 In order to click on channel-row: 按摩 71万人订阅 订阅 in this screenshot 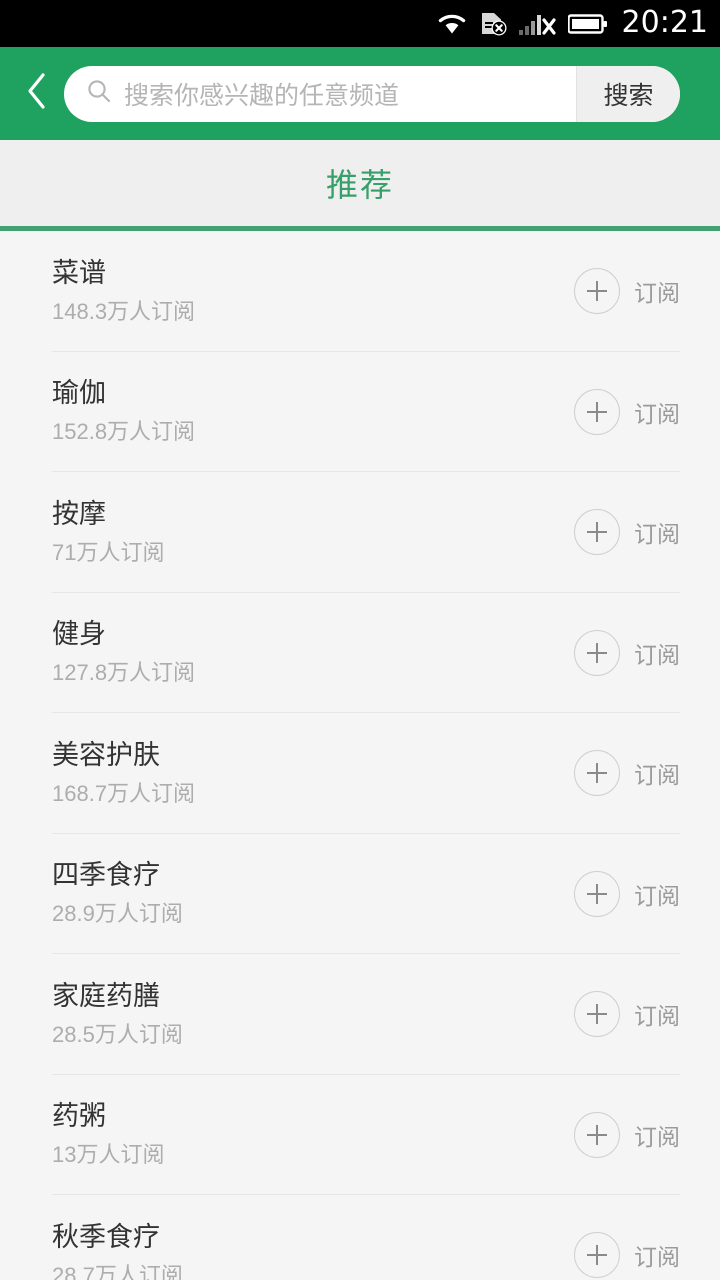, I will do `click(360, 532)`.